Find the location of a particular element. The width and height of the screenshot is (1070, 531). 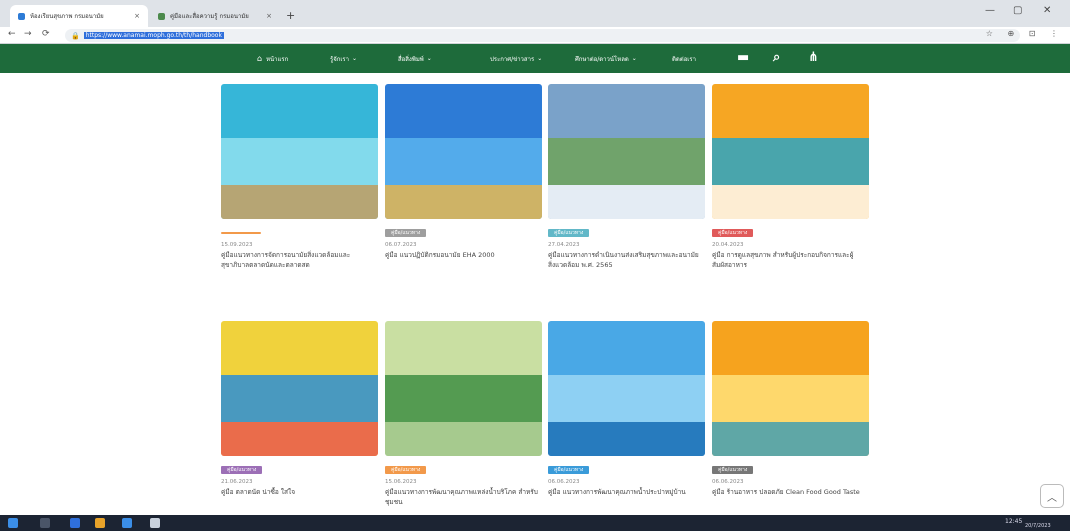

menu-icon: ▬ is located at coordinates (743, 57).